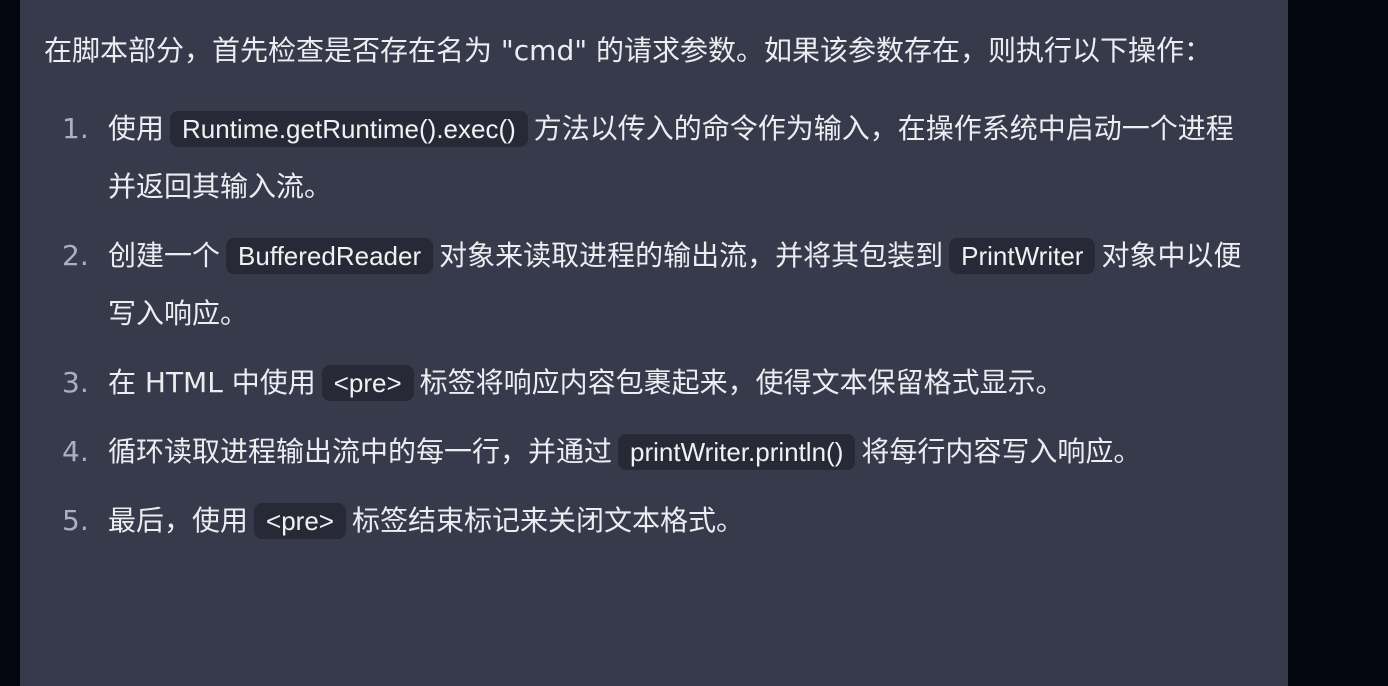 The width and height of the screenshot is (1388, 686). Describe the element at coordinates (737, 452) in the screenshot. I see `inline-code: printWriter.println()` at that location.